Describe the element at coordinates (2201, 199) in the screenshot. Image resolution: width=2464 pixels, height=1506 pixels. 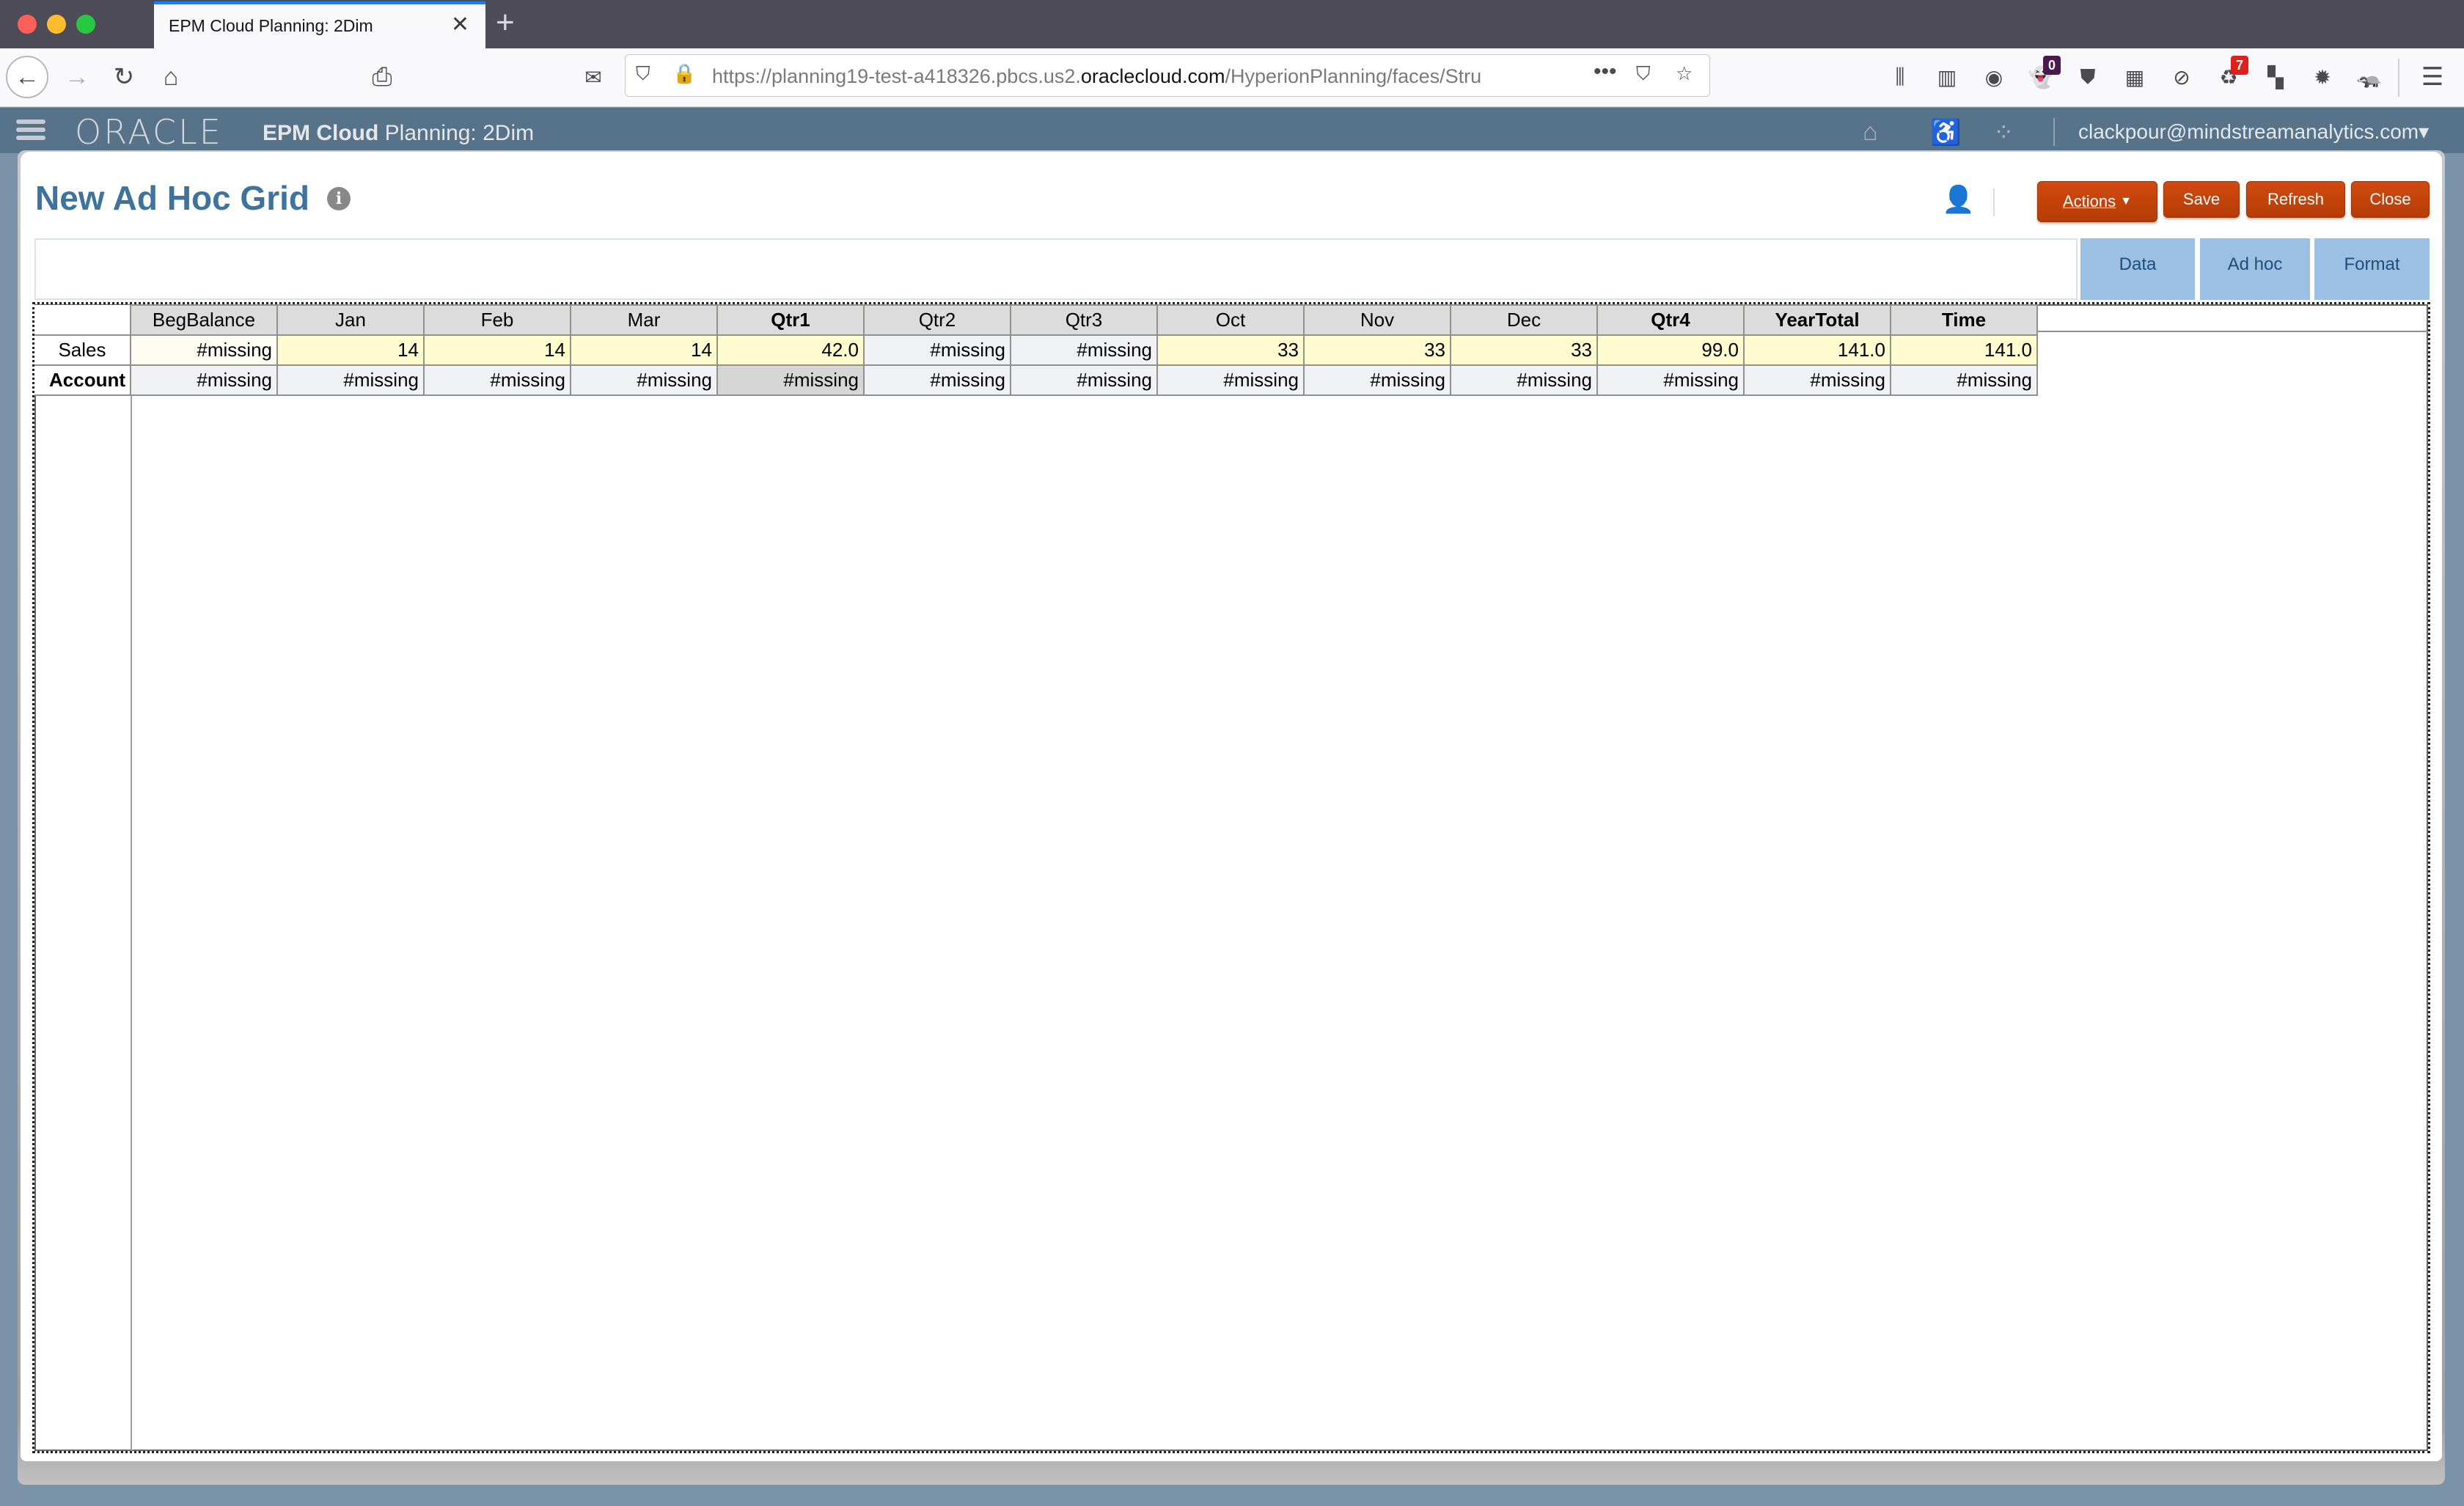
I see `save-button: Save` at that location.